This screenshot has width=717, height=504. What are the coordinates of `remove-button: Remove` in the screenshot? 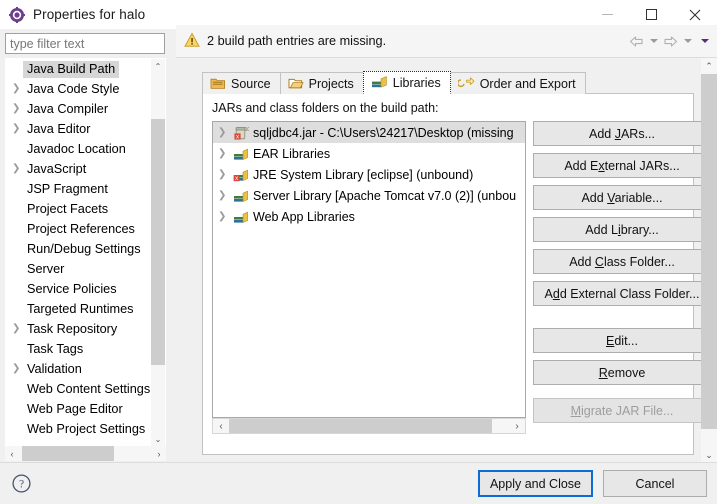 It's located at (622, 372).